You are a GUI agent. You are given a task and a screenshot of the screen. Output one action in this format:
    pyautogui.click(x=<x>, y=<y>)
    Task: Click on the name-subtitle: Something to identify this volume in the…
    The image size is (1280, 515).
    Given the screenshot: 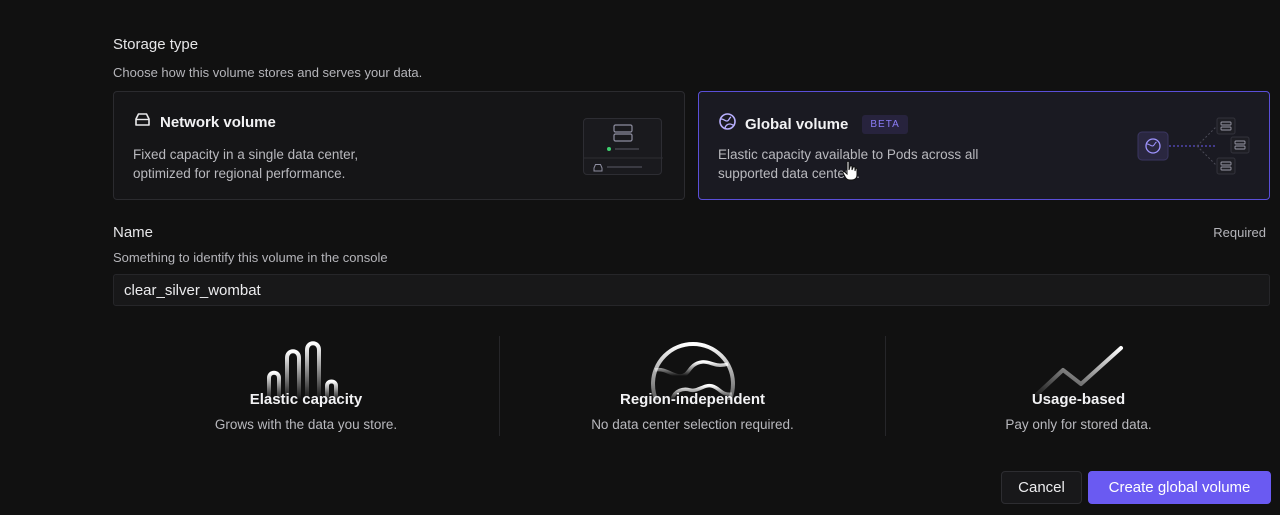 What is the action you would take?
    pyautogui.click(x=250, y=257)
    